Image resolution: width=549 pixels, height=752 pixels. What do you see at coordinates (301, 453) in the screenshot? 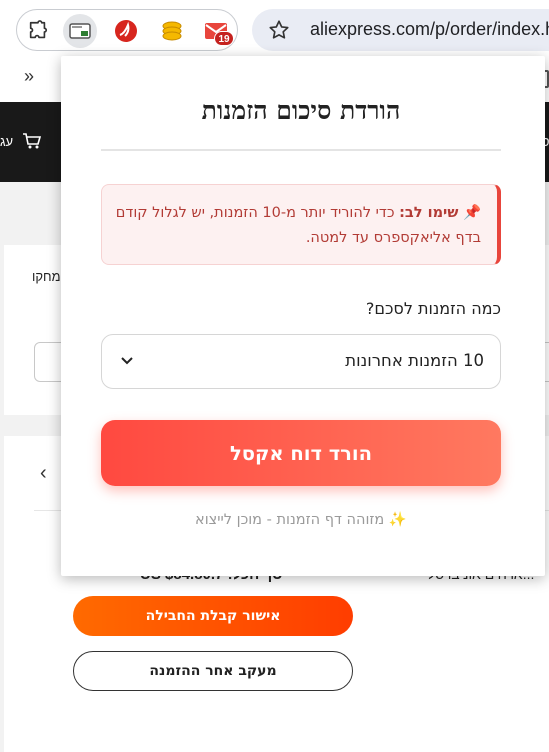
I see `download-excel-button: הורד דוח אקסל` at bounding box center [301, 453].